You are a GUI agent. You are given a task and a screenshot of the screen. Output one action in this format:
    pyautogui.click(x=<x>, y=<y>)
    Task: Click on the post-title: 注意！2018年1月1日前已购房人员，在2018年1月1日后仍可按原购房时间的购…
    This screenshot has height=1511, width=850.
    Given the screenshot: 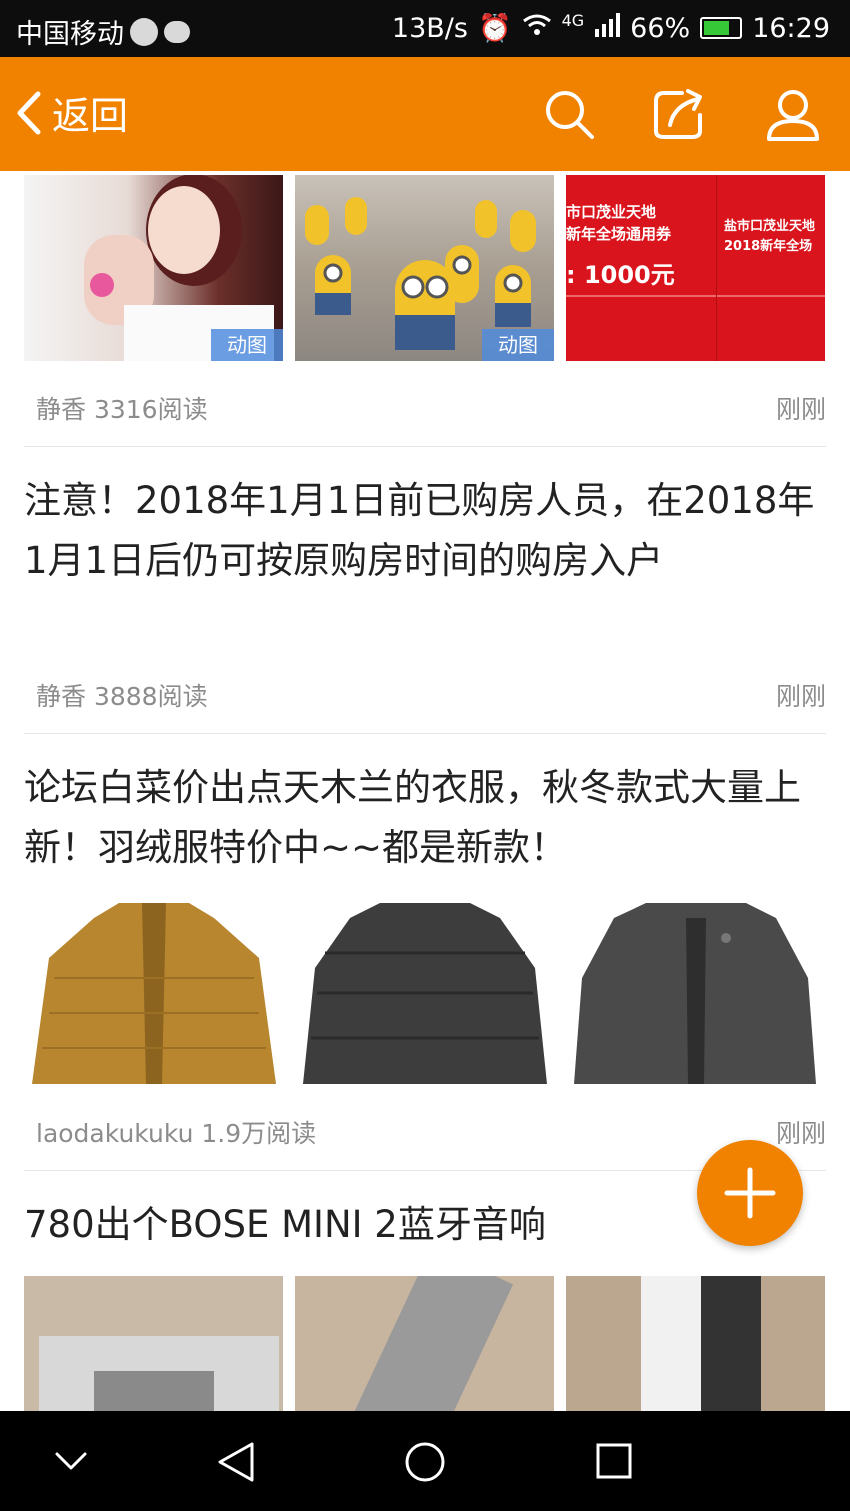 What is the action you would take?
    pyautogui.click(x=424, y=531)
    